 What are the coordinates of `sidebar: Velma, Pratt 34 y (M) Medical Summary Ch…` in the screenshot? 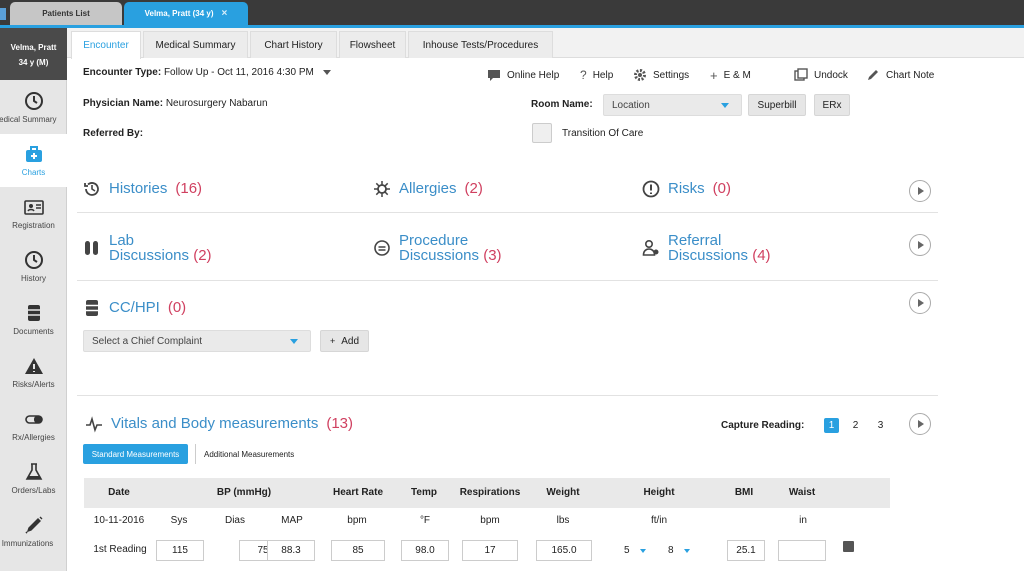 It's located at (33, 299).